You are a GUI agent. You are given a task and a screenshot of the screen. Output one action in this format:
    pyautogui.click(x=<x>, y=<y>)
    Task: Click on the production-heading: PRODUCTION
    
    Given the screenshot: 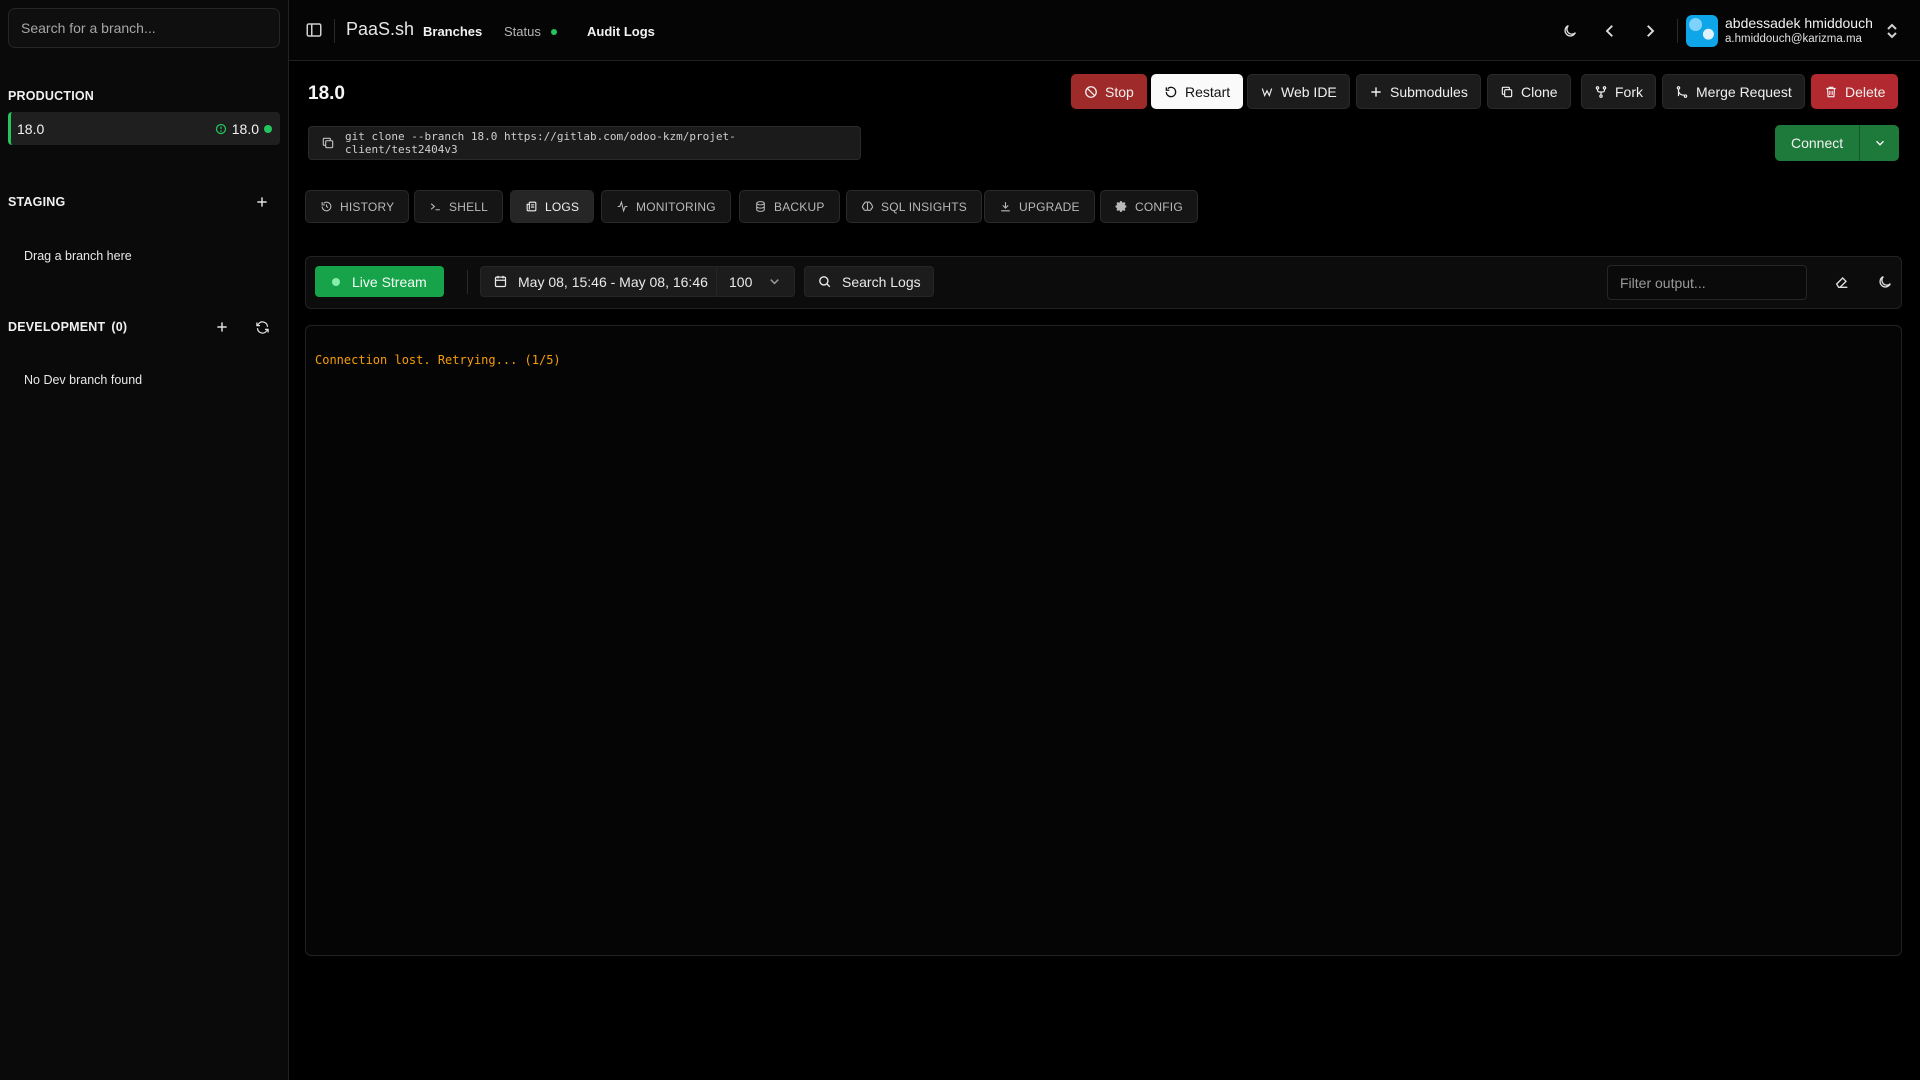 What is the action you would take?
    pyautogui.click(x=51, y=96)
    